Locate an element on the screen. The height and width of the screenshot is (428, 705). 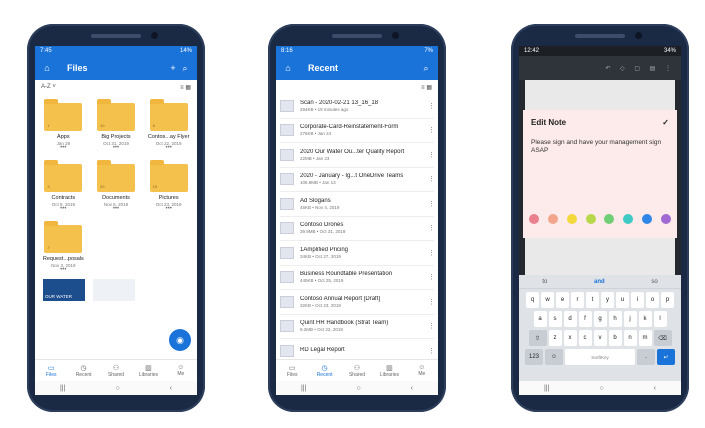
key-k: k is located at coordinates (645, 319).